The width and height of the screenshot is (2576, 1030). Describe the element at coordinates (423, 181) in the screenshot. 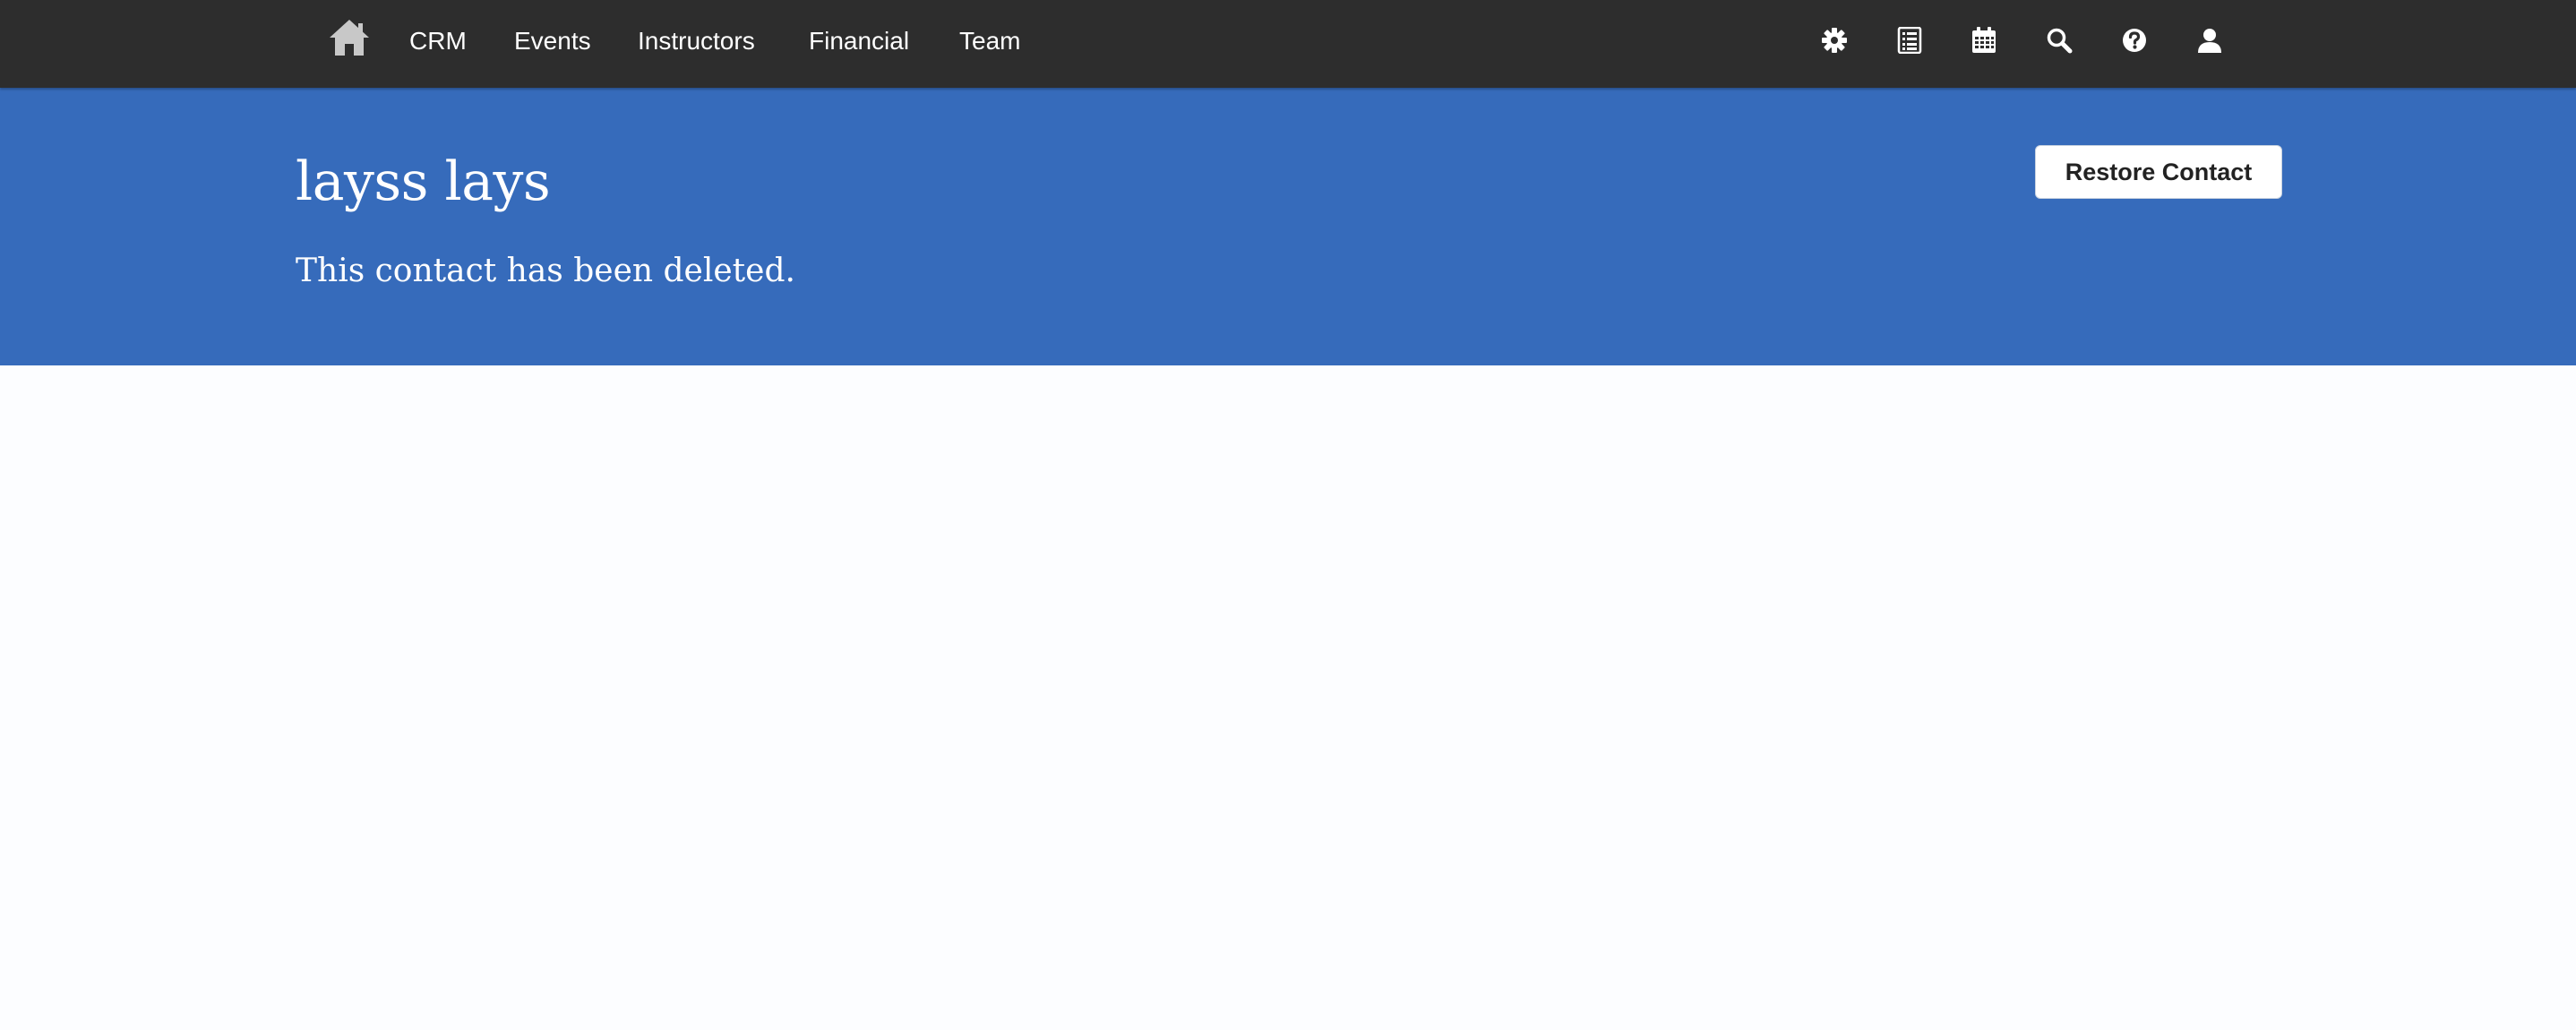

I see `contact-name-title: layss lays` at that location.